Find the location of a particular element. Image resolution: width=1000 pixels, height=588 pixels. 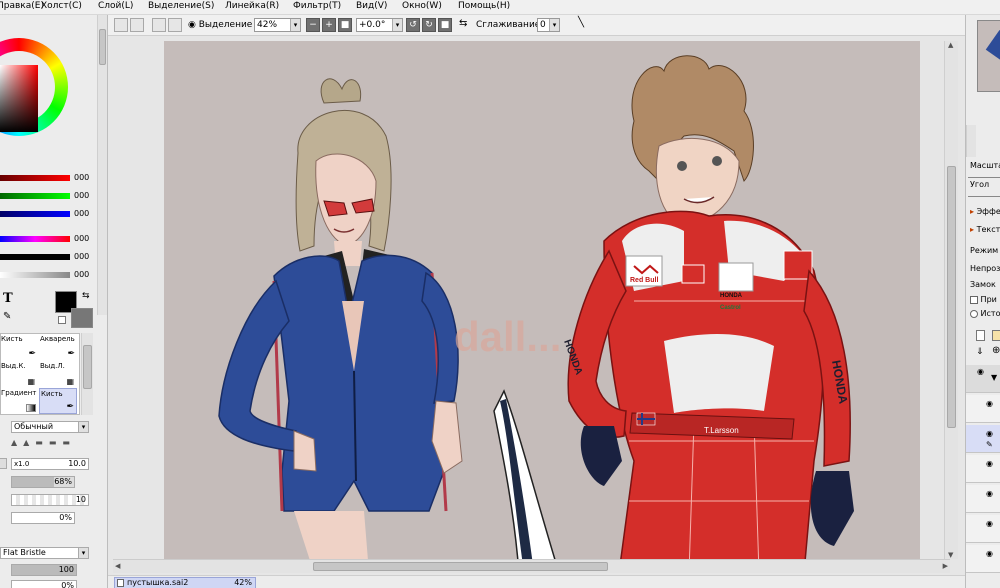

tool-watercolor: Акварель ✒ is located at coordinates (58, 347).